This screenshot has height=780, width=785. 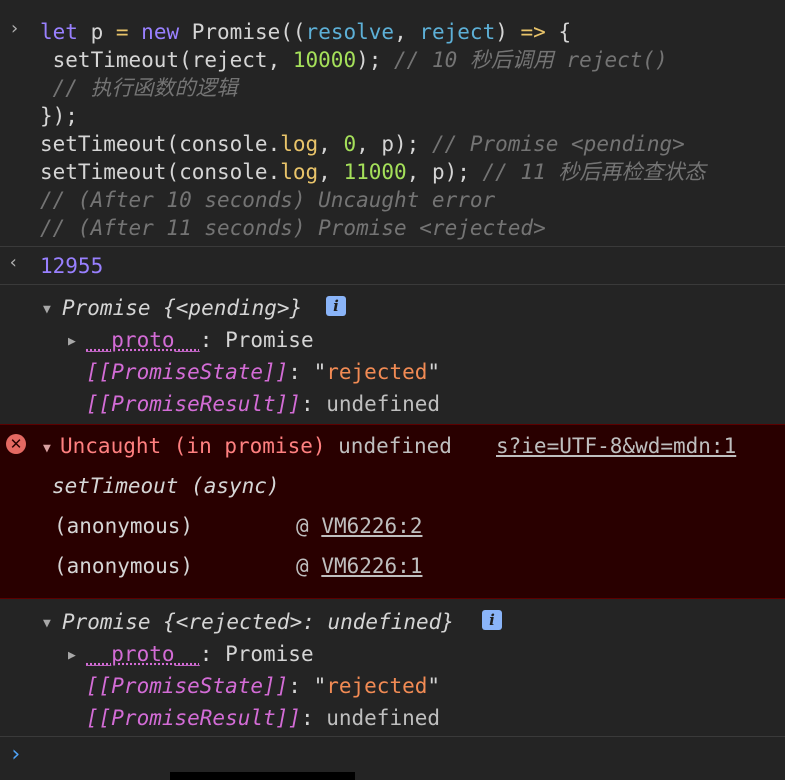 What do you see at coordinates (16, 754) in the screenshot?
I see `console-prompt-chevron-icon: ›` at bounding box center [16, 754].